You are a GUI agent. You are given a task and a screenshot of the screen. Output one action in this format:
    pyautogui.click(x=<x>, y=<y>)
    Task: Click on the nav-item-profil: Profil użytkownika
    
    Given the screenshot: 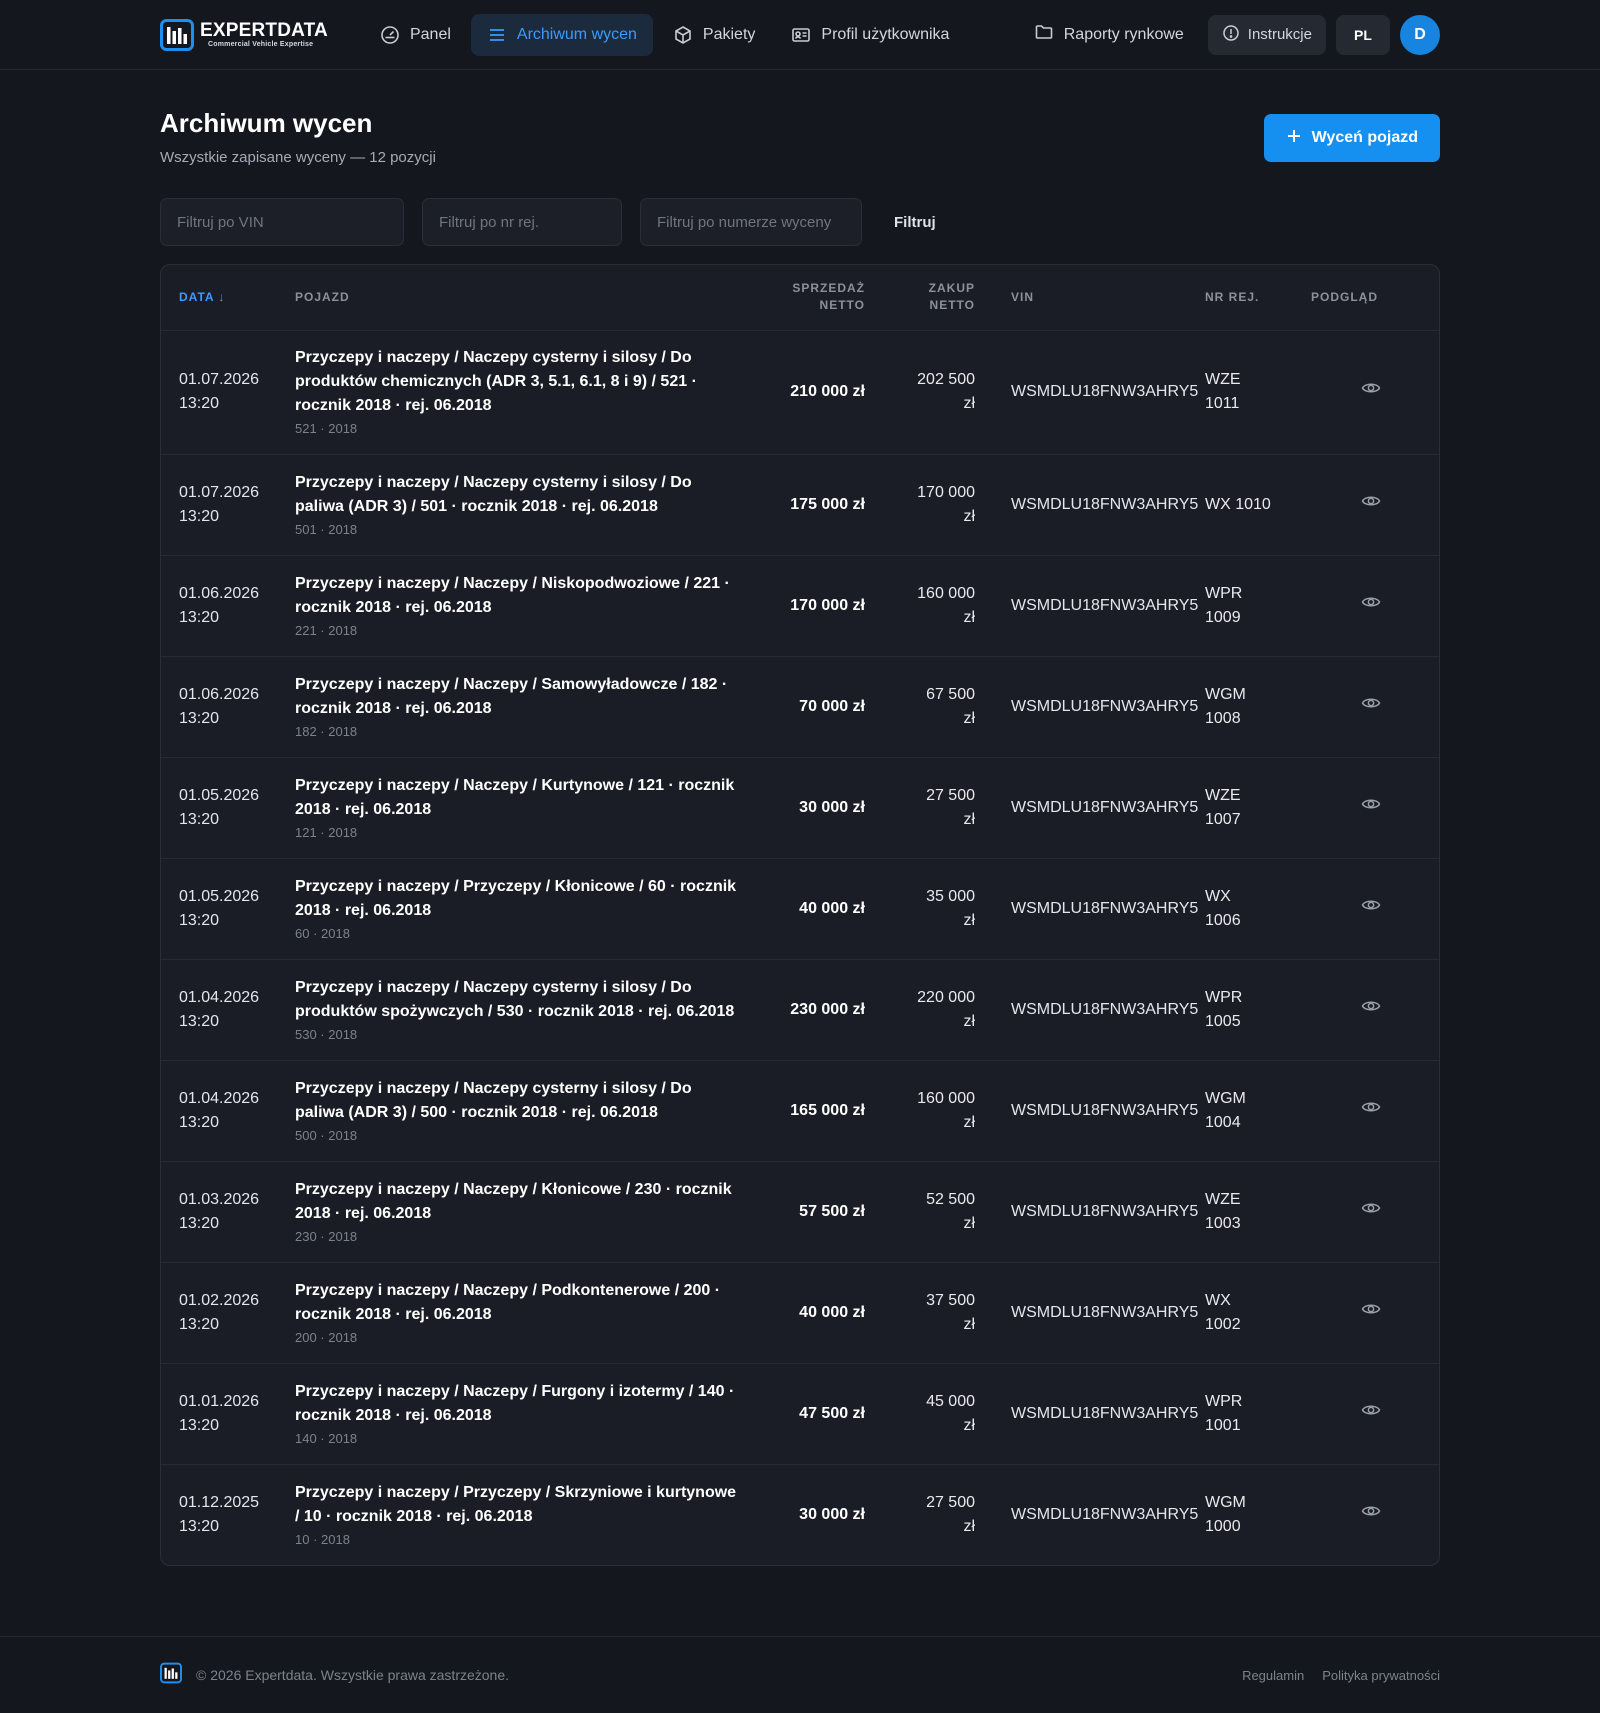 What is the action you would take?
    pyautogui.click(x=870, y=35)
    